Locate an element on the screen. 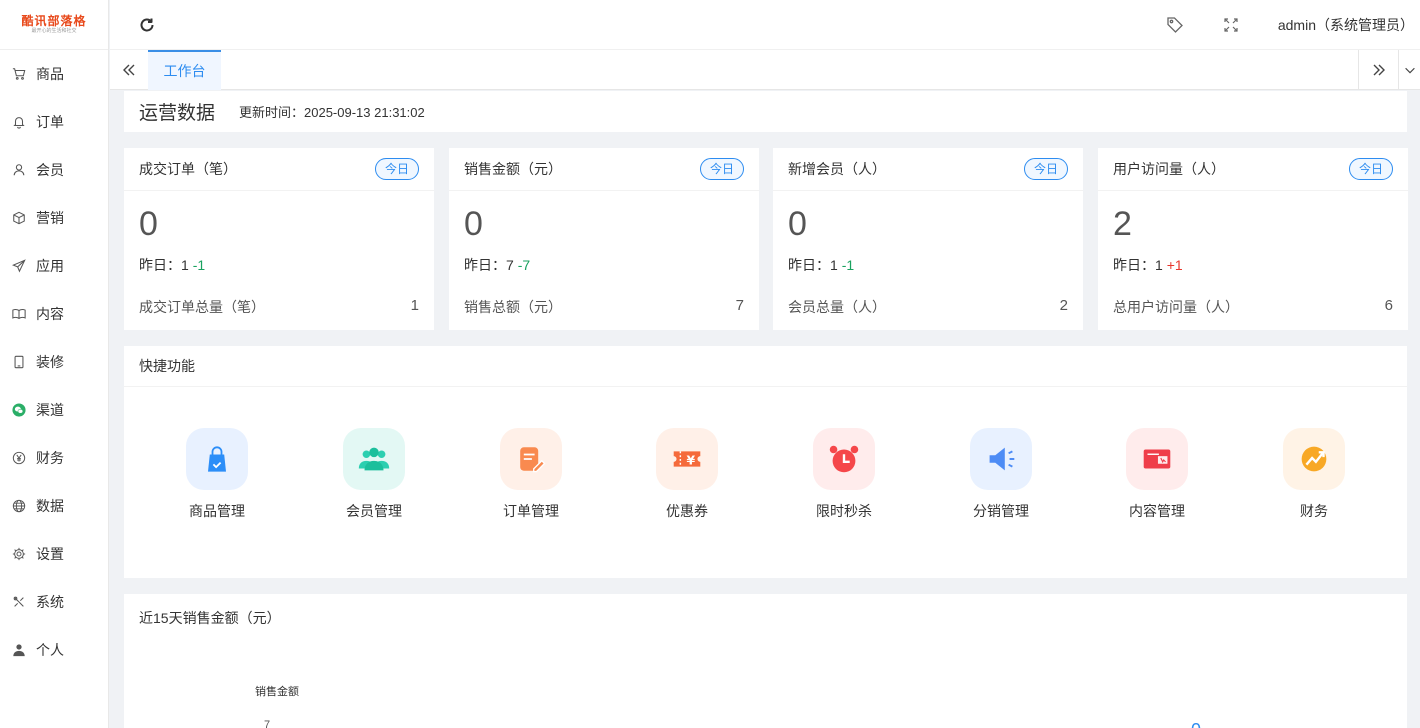 The height and width of the screenshot is (728, 1420). refresh-icon is located at coordinates (147, 25).